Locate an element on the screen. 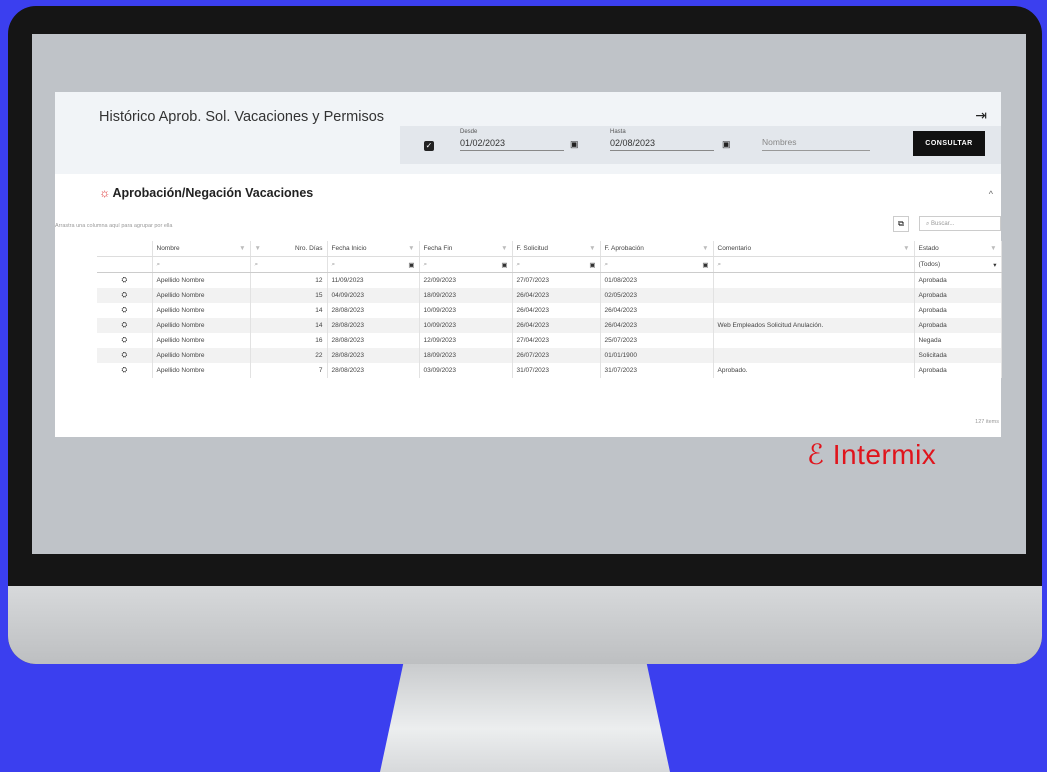  consultar-button: CONSULTAR is located at coordinates (949, 143).